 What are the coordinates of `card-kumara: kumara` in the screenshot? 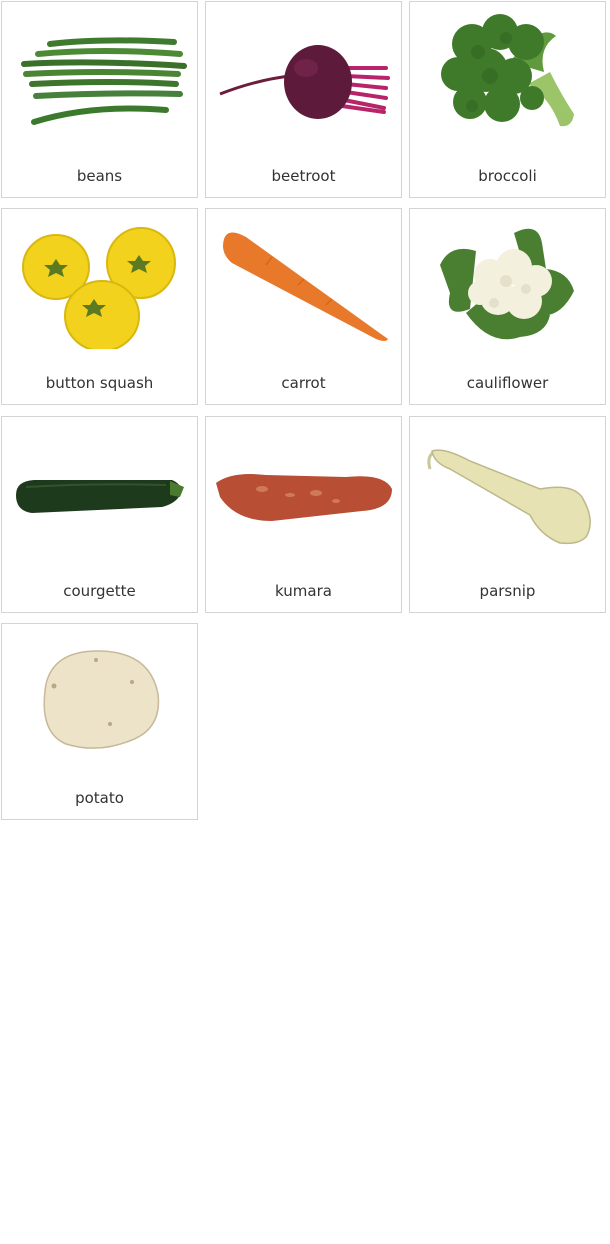 It's located at (303, 514).